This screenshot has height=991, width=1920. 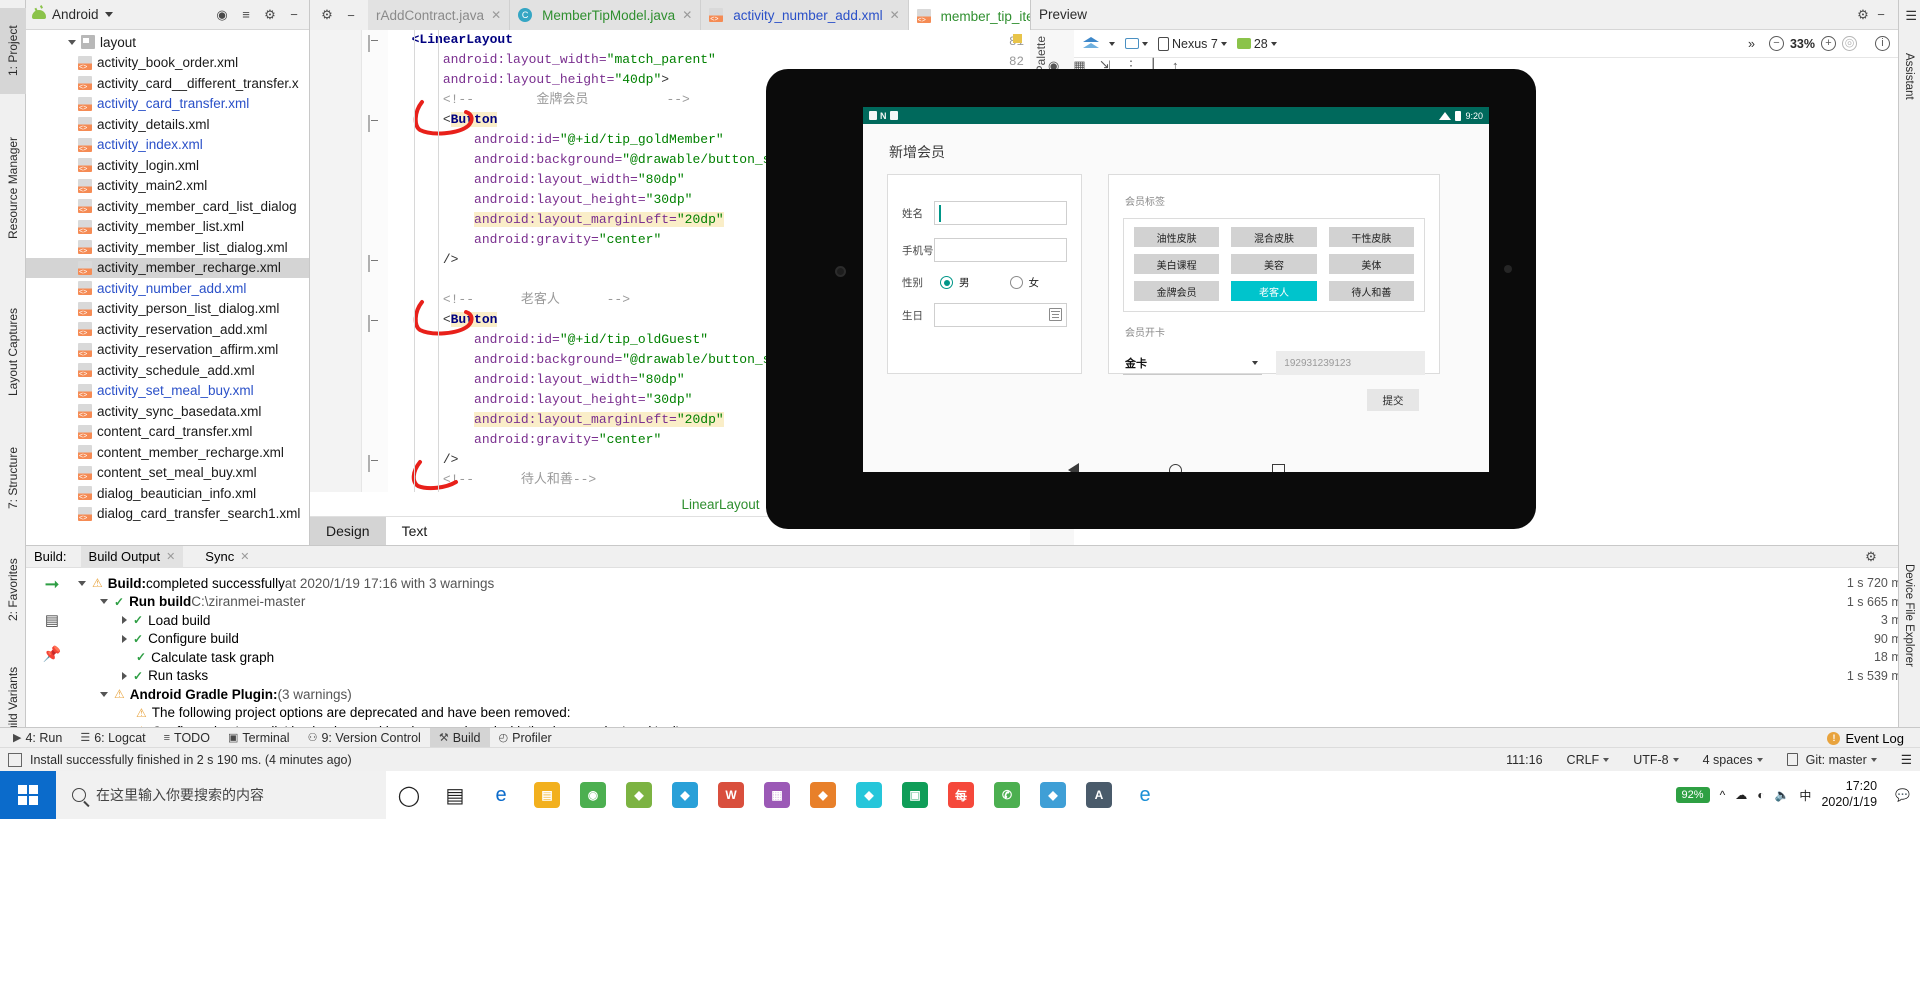 What do you see at coordinates (593, 795) in the screenshot?
I see `taskbar-item: ◉` at bounding box center [593, 795].